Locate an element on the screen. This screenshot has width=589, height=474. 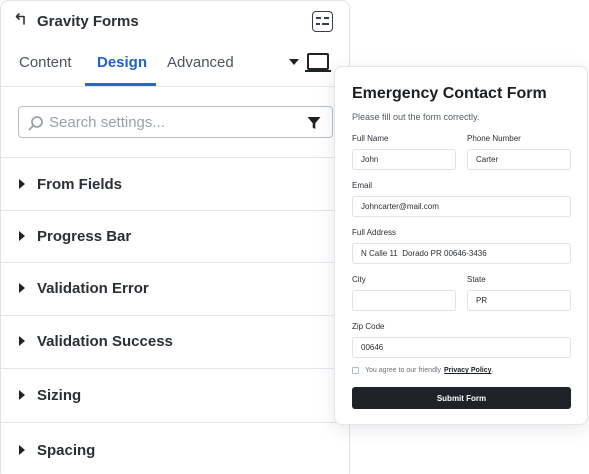
caret-down-icon is located at coordinates (294, 62).